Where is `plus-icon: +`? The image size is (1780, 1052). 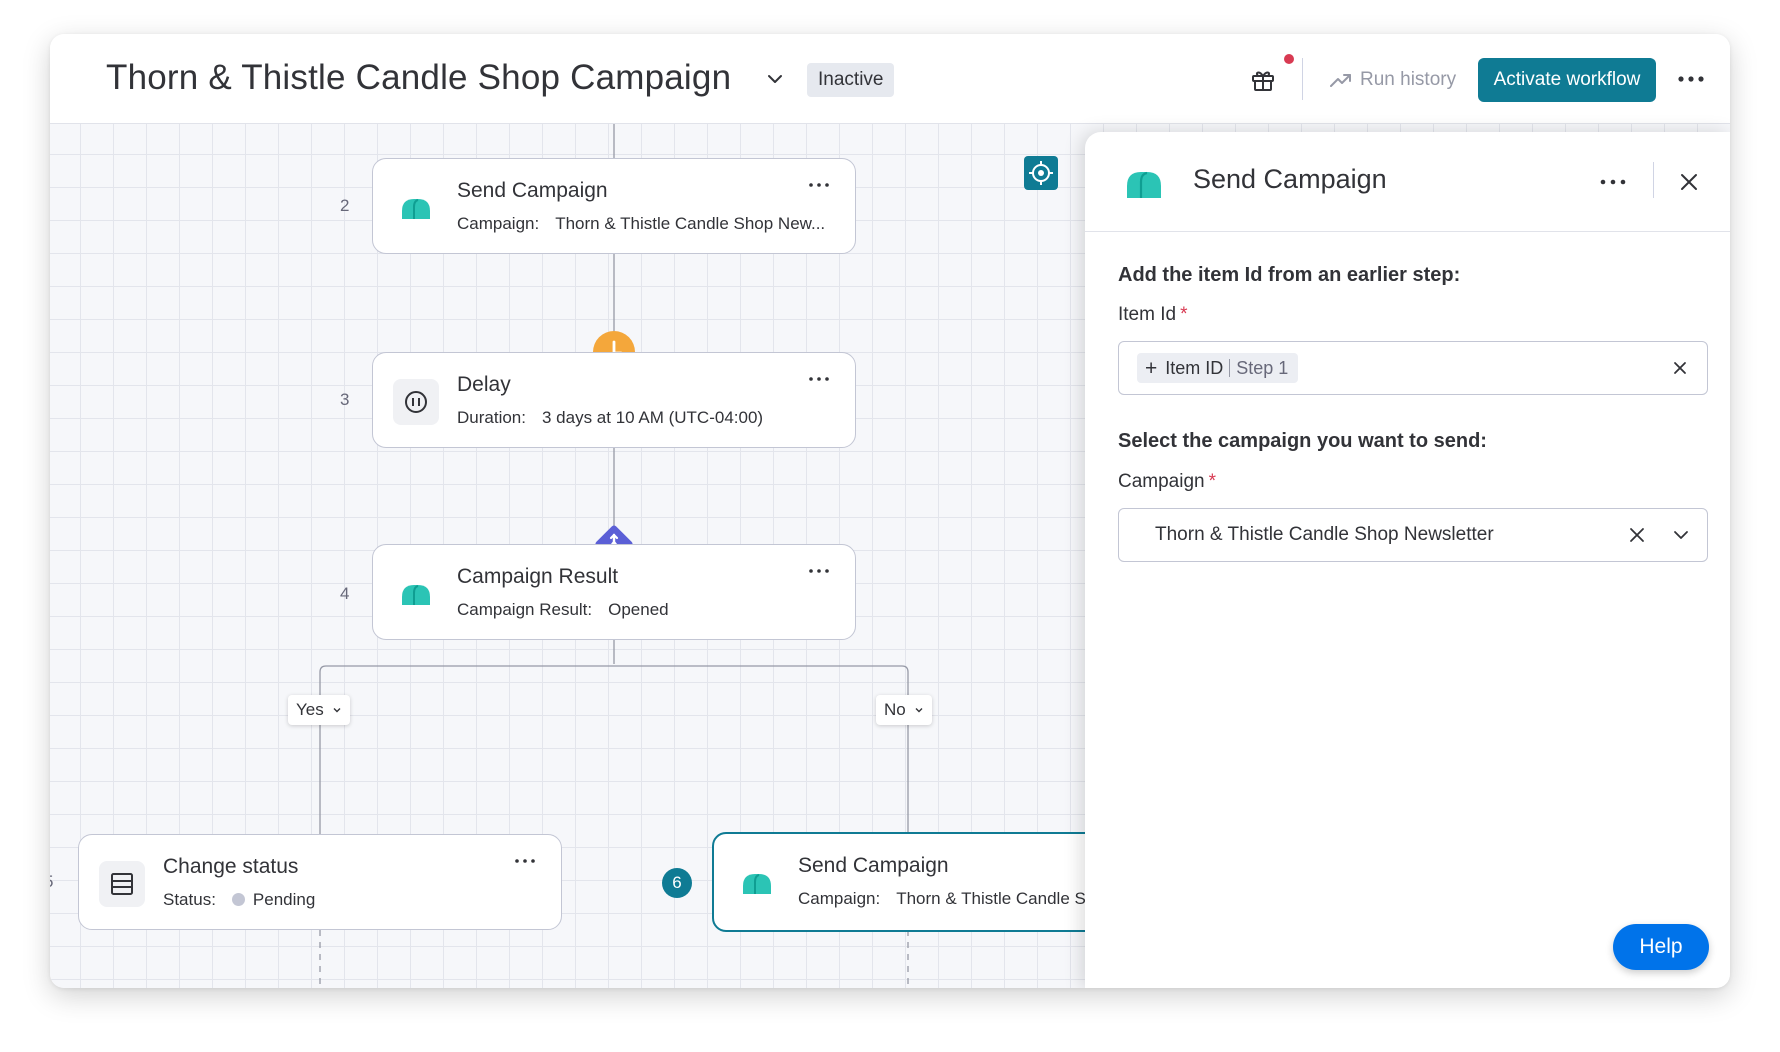 plus-icon: + is located at coordinates (1151, 368).